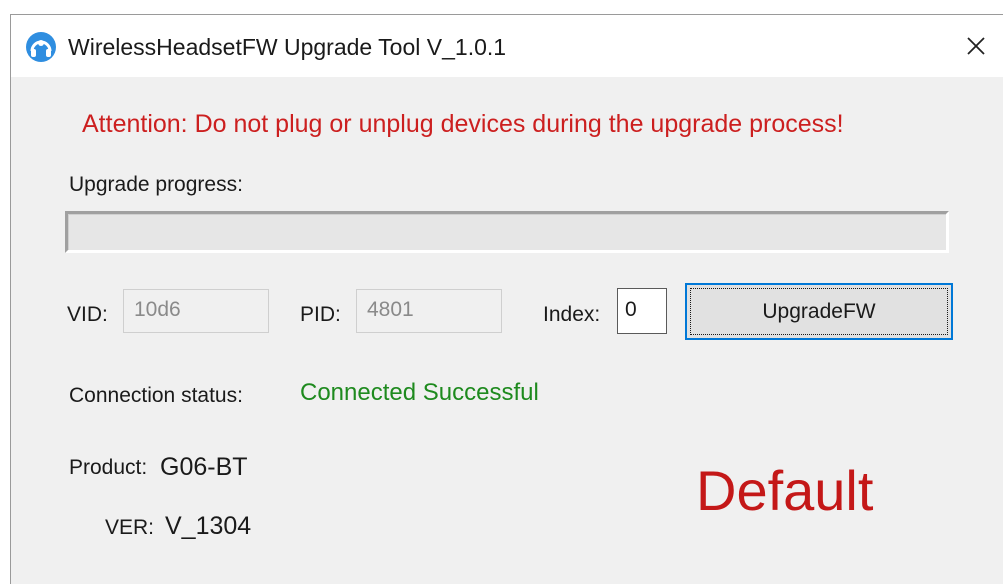 Image resolution: width=1003 pixels, height=584 pixels. What do you see at coordinates (130, 527) in the screenshot?
I see `version-label: VER:` at bounding box center [130, 527].